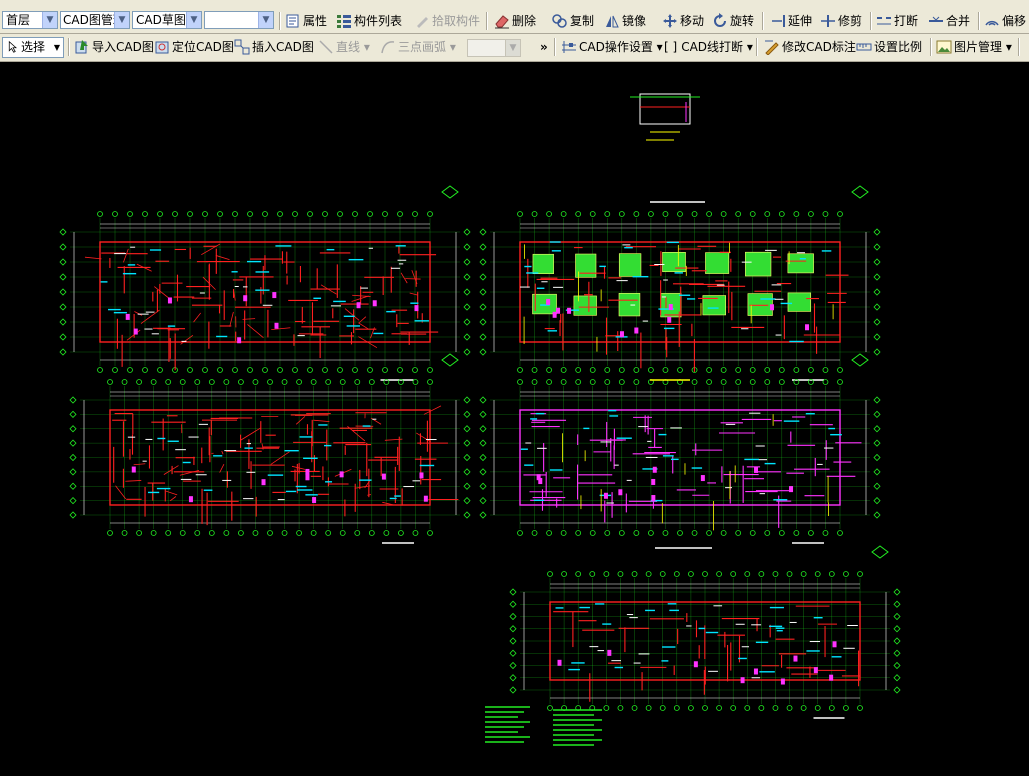  What do you see at coordinates (422, 22) in the screenshot?
I see `pick-icon` at bounding box center [422, 22].